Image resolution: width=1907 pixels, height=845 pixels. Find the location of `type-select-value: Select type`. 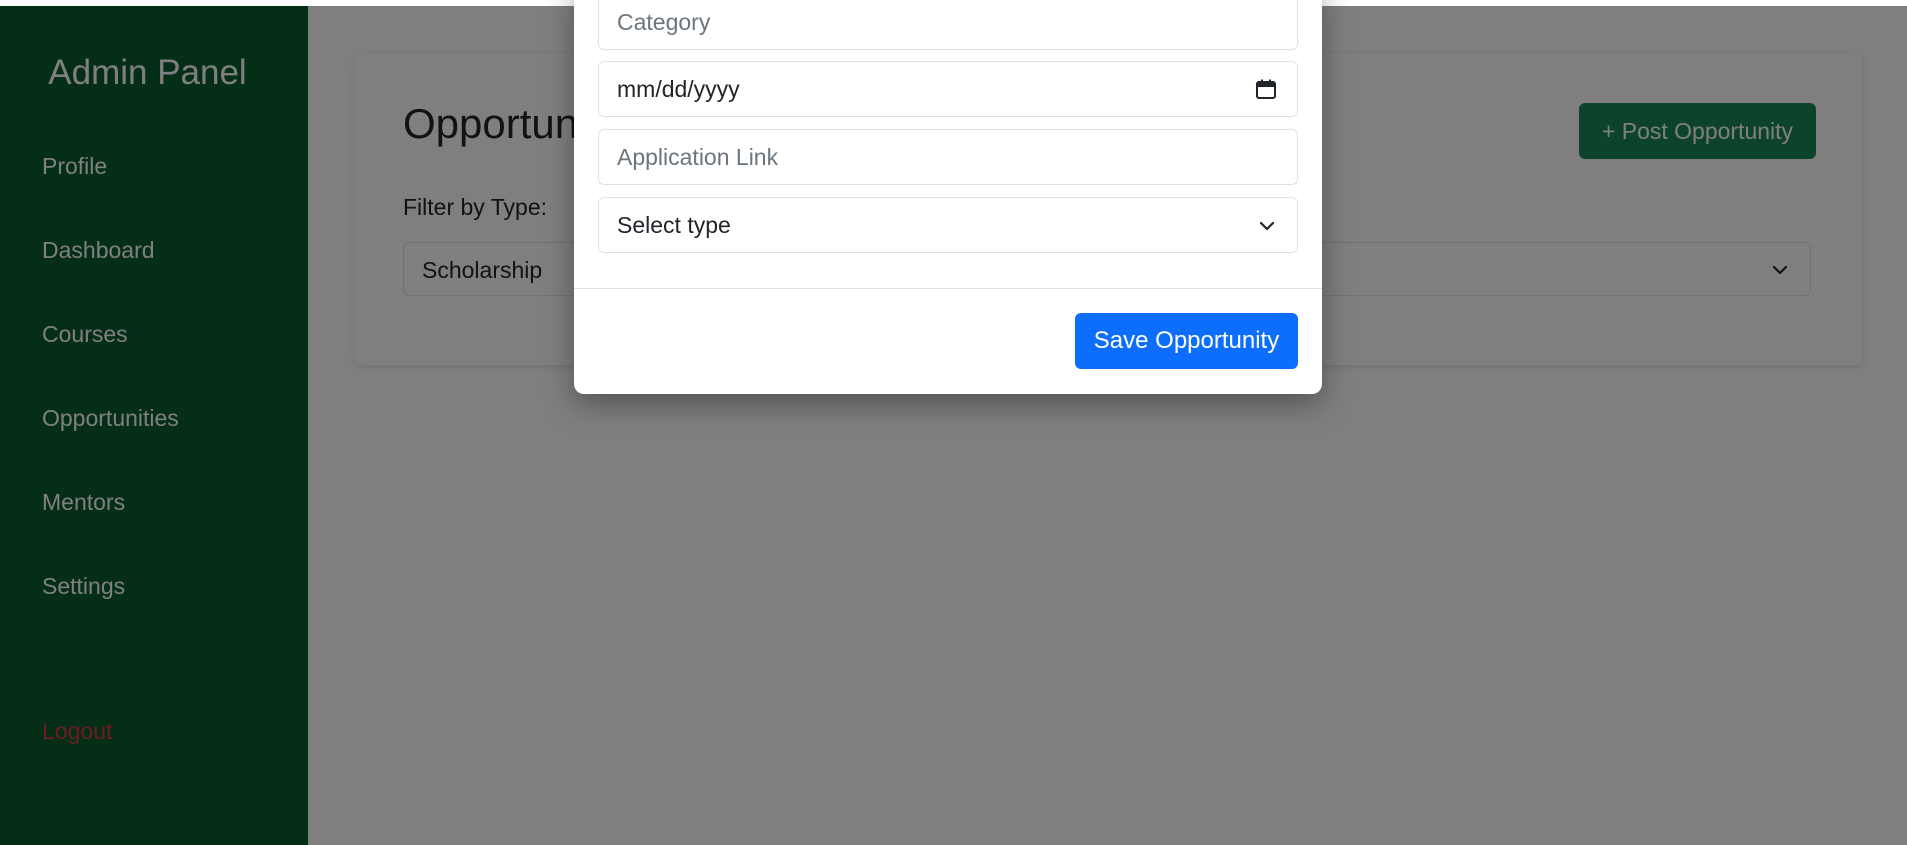

type-select-value: Select type is located at coordinates (674, 225).